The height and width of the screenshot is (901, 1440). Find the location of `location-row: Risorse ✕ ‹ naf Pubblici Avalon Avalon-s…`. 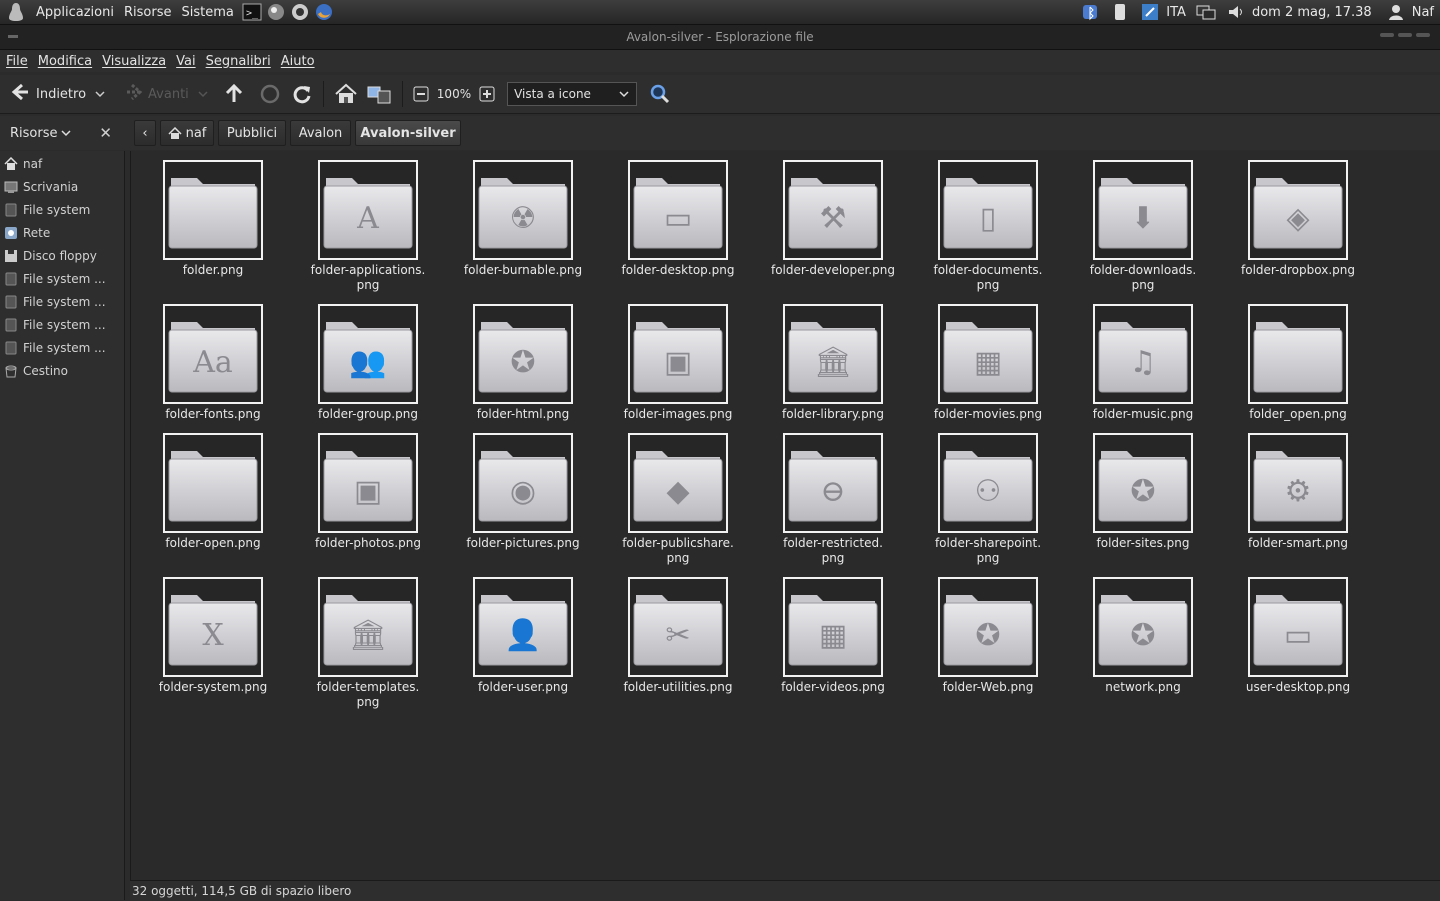

location-row: Risorse ✕ ‹ naf Pubblici Avalon Avalon-s… is located at coordinates (720, 133).